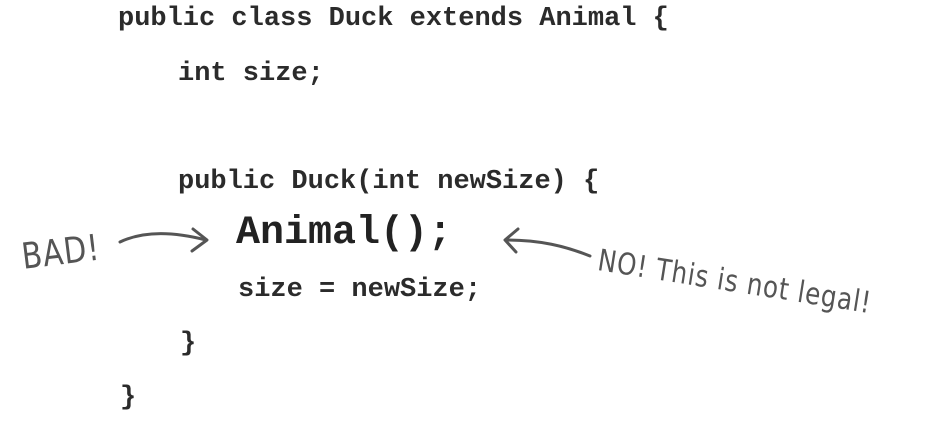  I want to click on bad-arrow-icon, so click(163, 238).